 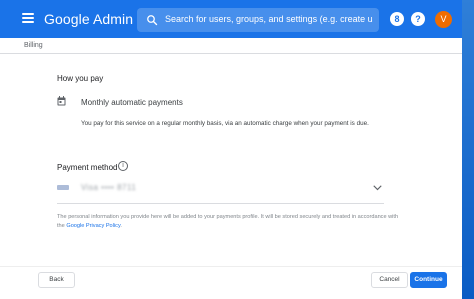 What do you see at coordinates (28, 18) in the screenshot?
I see `menu-icon` at bounding box center [28, 18].